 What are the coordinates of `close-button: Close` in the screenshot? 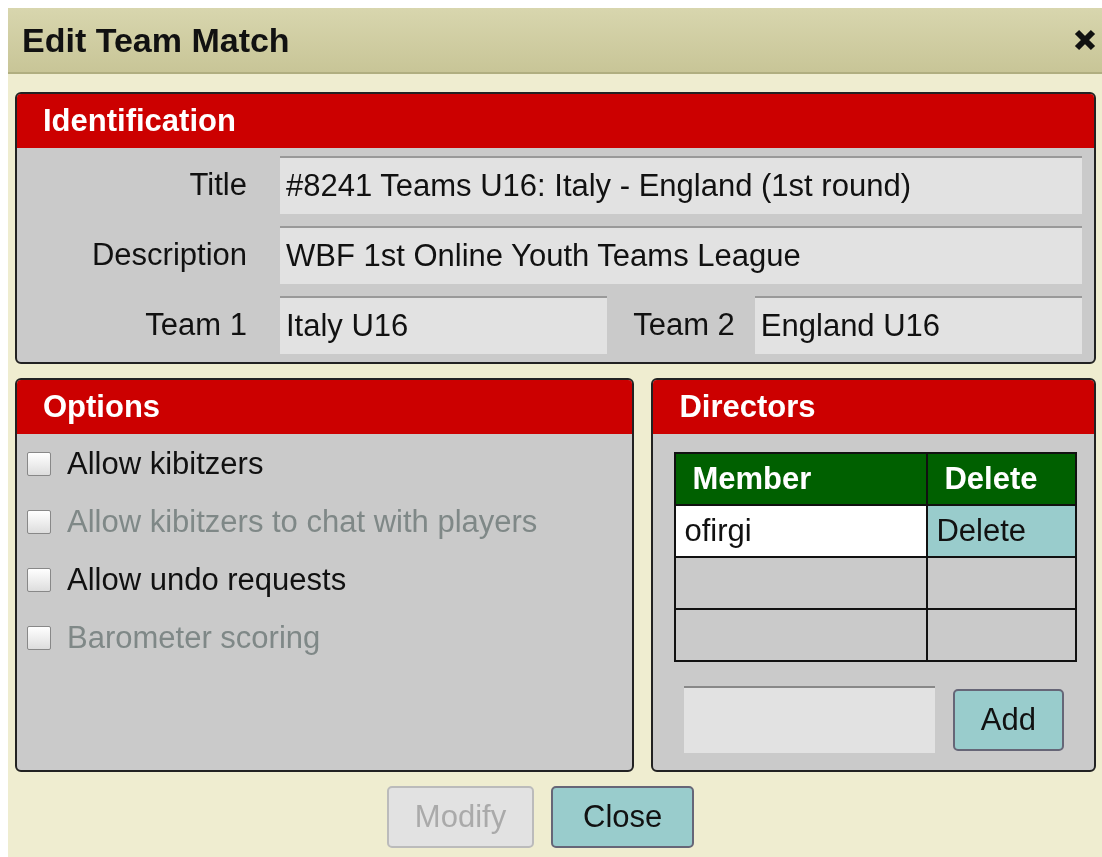 It's located at (623, 817).